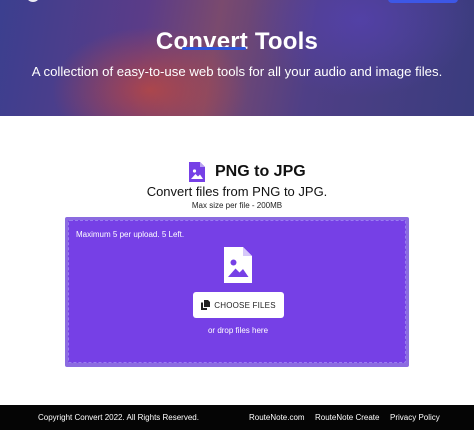 The image size is (474, 430). I want to click on files-icon, so click(206, 305).